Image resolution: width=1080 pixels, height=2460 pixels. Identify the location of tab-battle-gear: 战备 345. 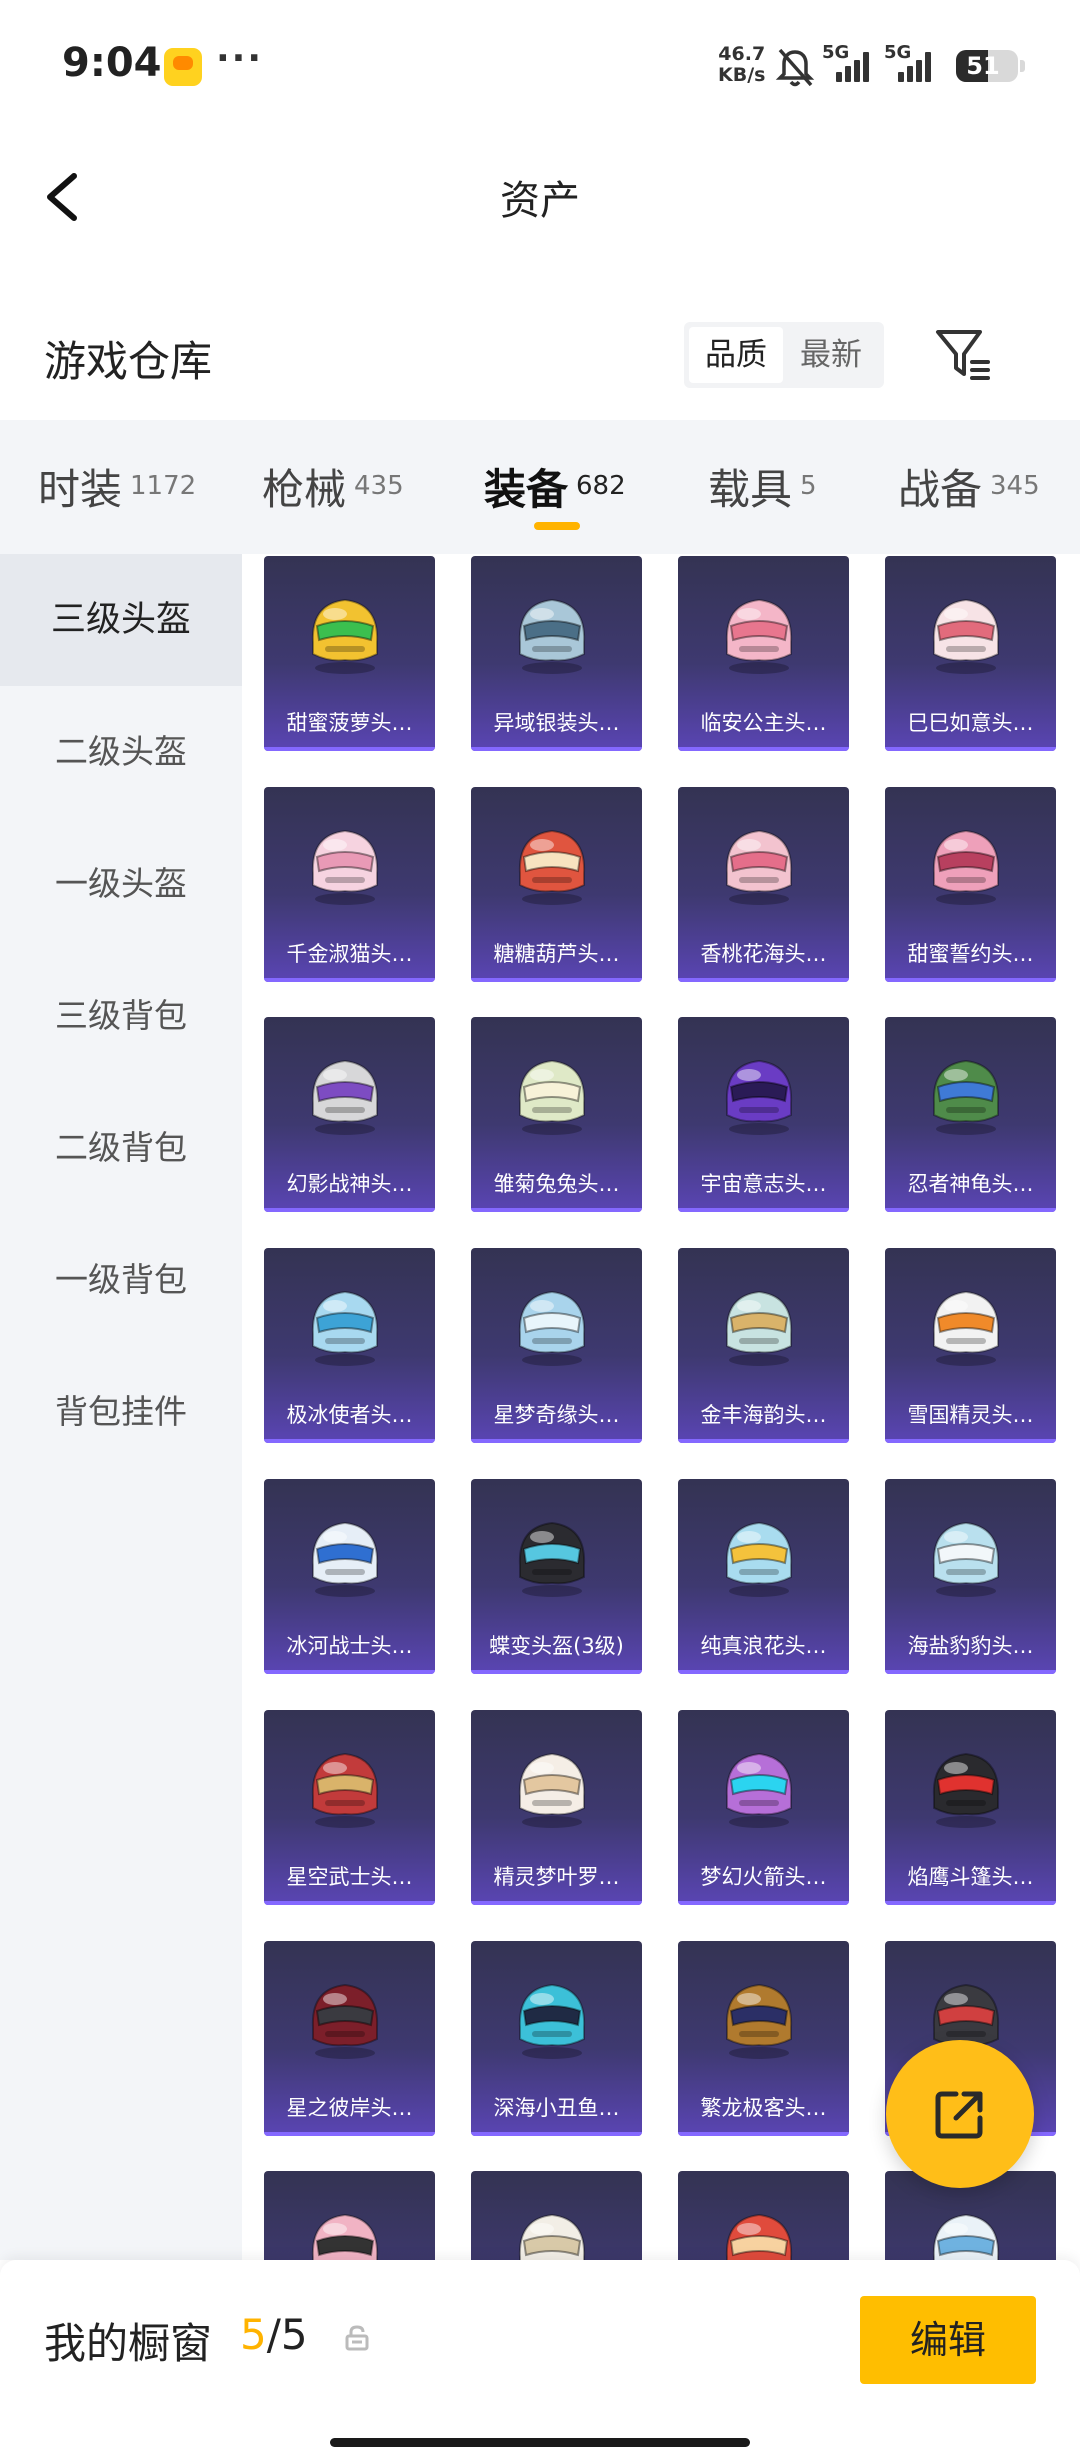
(969, 486).